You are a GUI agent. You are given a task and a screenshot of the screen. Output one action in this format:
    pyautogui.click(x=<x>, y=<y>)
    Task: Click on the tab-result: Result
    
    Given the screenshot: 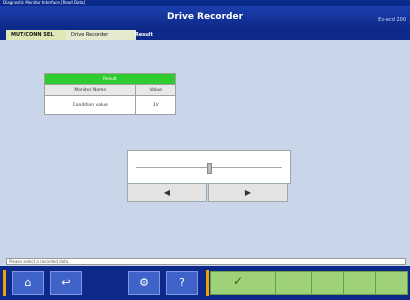 What is the action you would take?
    pyautogui.click(x=150, y=35)
    